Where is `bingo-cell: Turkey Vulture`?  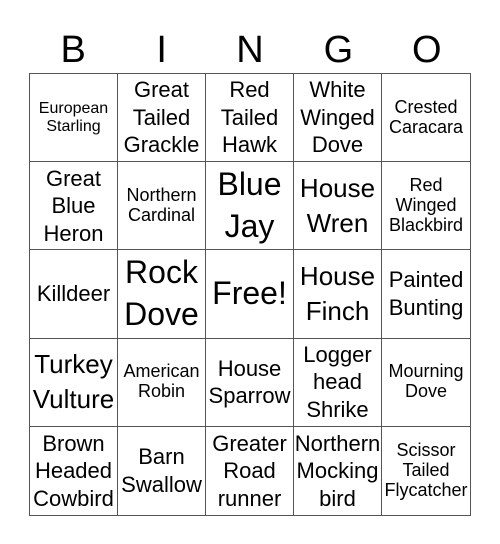 bingo-cell: Turkey Vulture is located at coordinates (74, 382).